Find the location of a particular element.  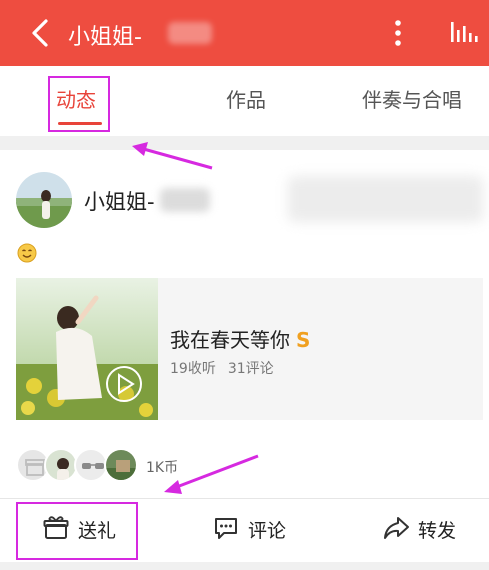

share-button-label: 转发 is located at coordinates (437, 531).